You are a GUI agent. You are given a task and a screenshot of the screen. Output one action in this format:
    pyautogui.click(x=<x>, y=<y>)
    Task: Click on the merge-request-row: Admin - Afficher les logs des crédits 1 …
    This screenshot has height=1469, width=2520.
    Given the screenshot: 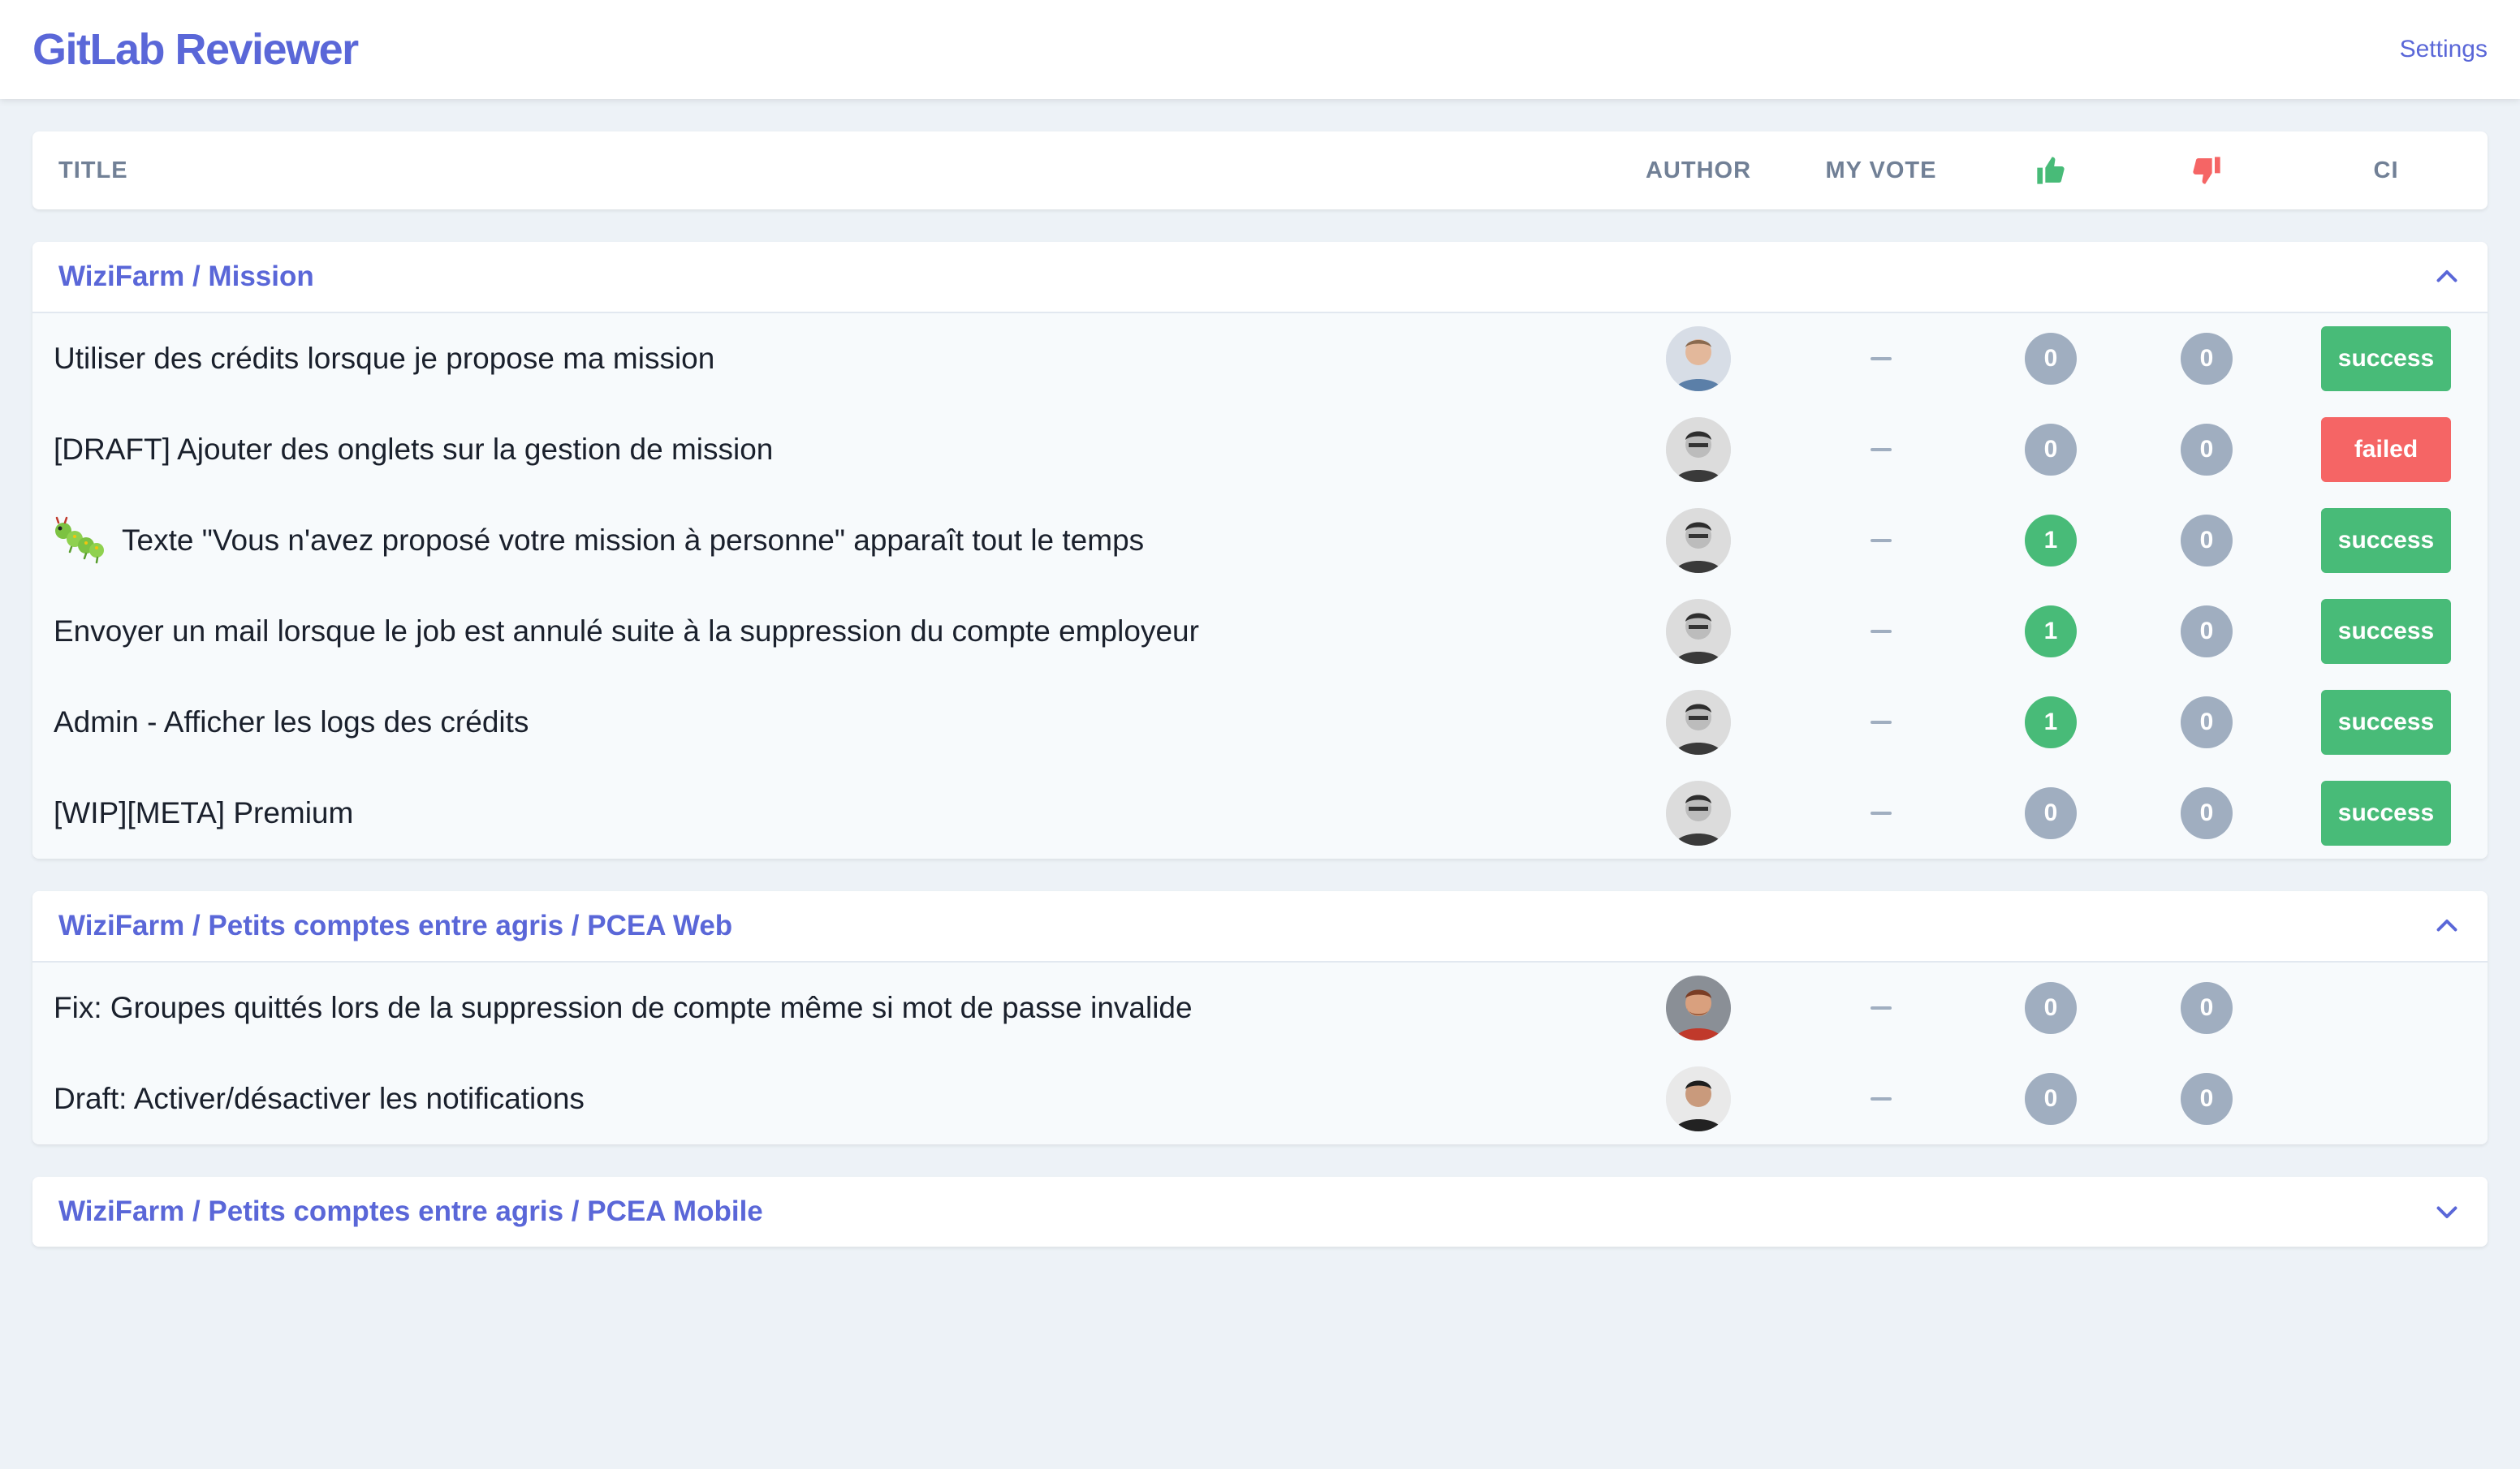 What is the action you would take?
    pyautogui.click(x=1260, y=722)
    